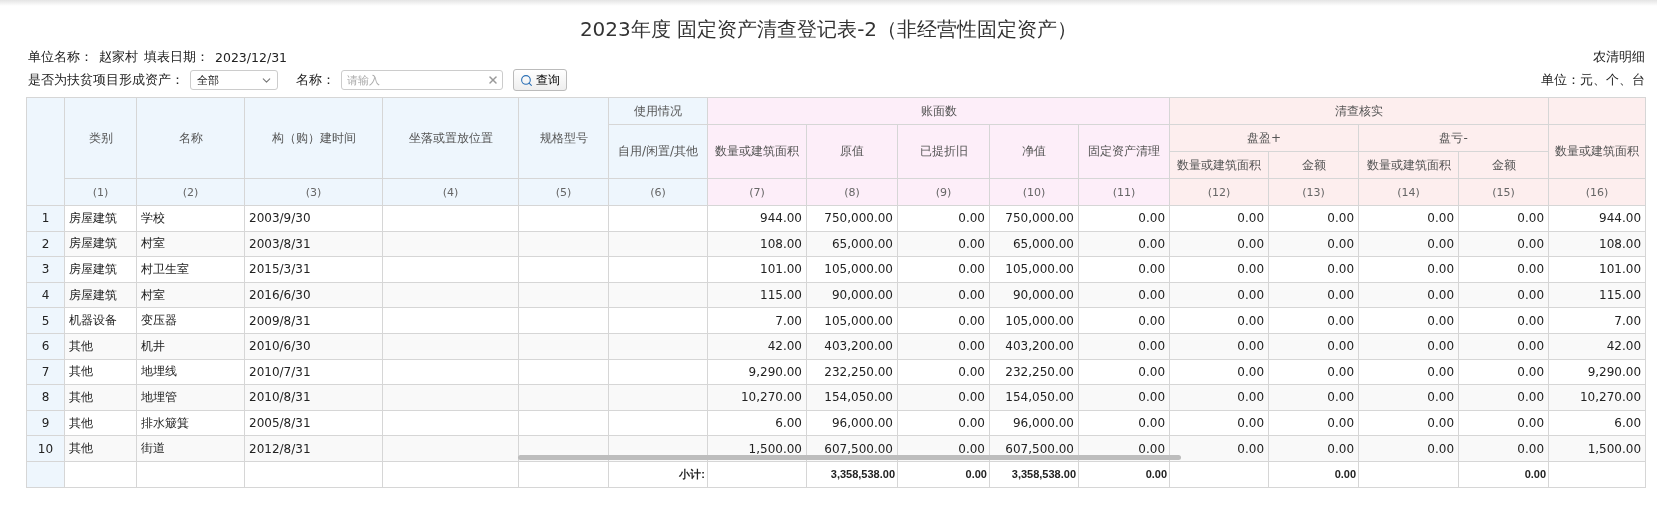 The image size is (1657, 525). Describe the element at coordinates (450, 192) in the screenshot. I see `column-number: (4)` at that location.